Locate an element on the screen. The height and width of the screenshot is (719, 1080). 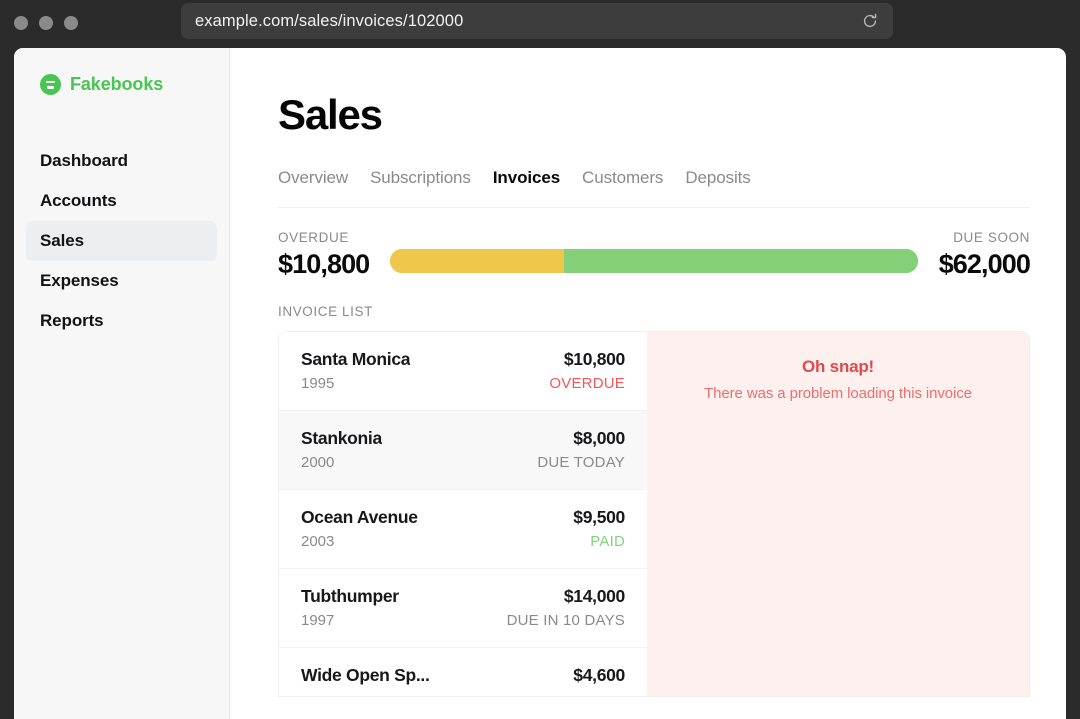
invoice-row: Stankonia $8,000 2000 DUE TODAY is located at coordinates (463, 451).